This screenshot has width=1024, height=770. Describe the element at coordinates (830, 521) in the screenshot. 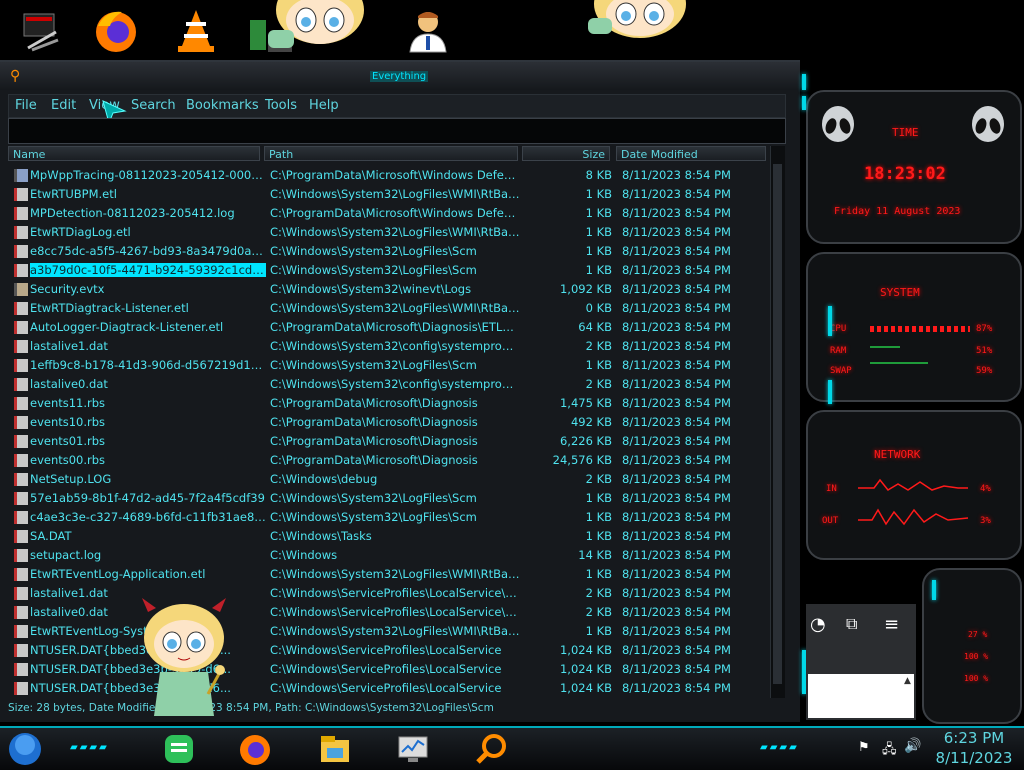

I see `net-out-label: OUT` at that location.